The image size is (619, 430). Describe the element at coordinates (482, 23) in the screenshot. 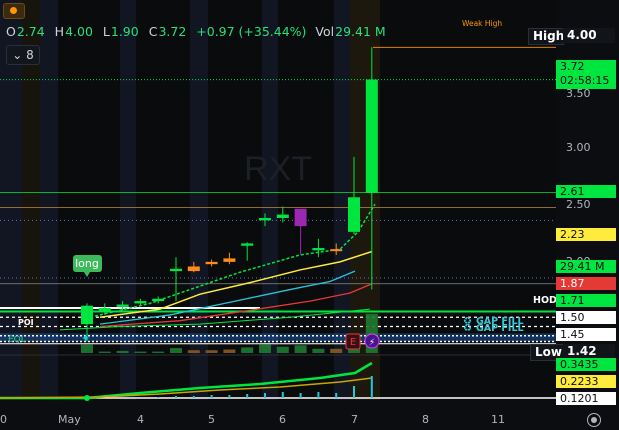

I see `weak-high-label: Weak High` at that location.